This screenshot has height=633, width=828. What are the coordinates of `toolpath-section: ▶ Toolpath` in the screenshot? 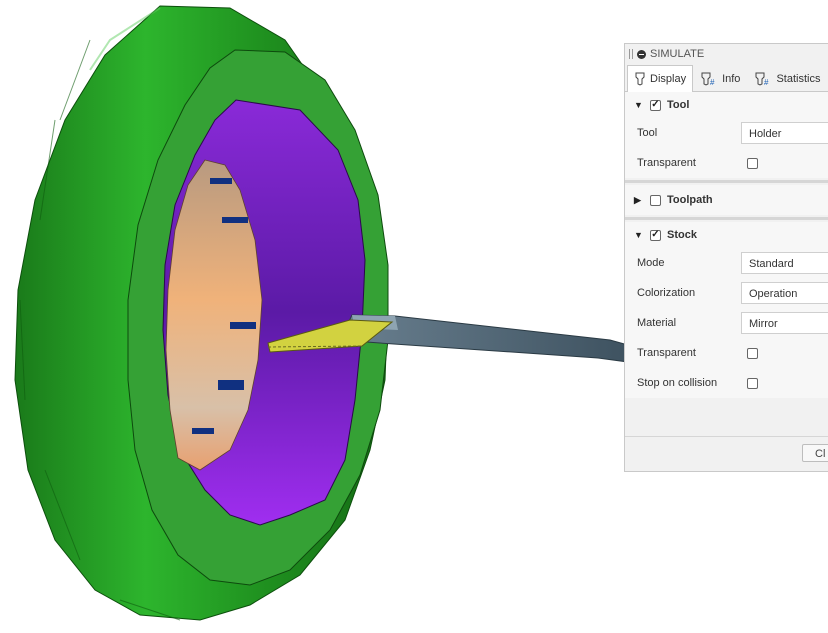 It's located at (726, 200).